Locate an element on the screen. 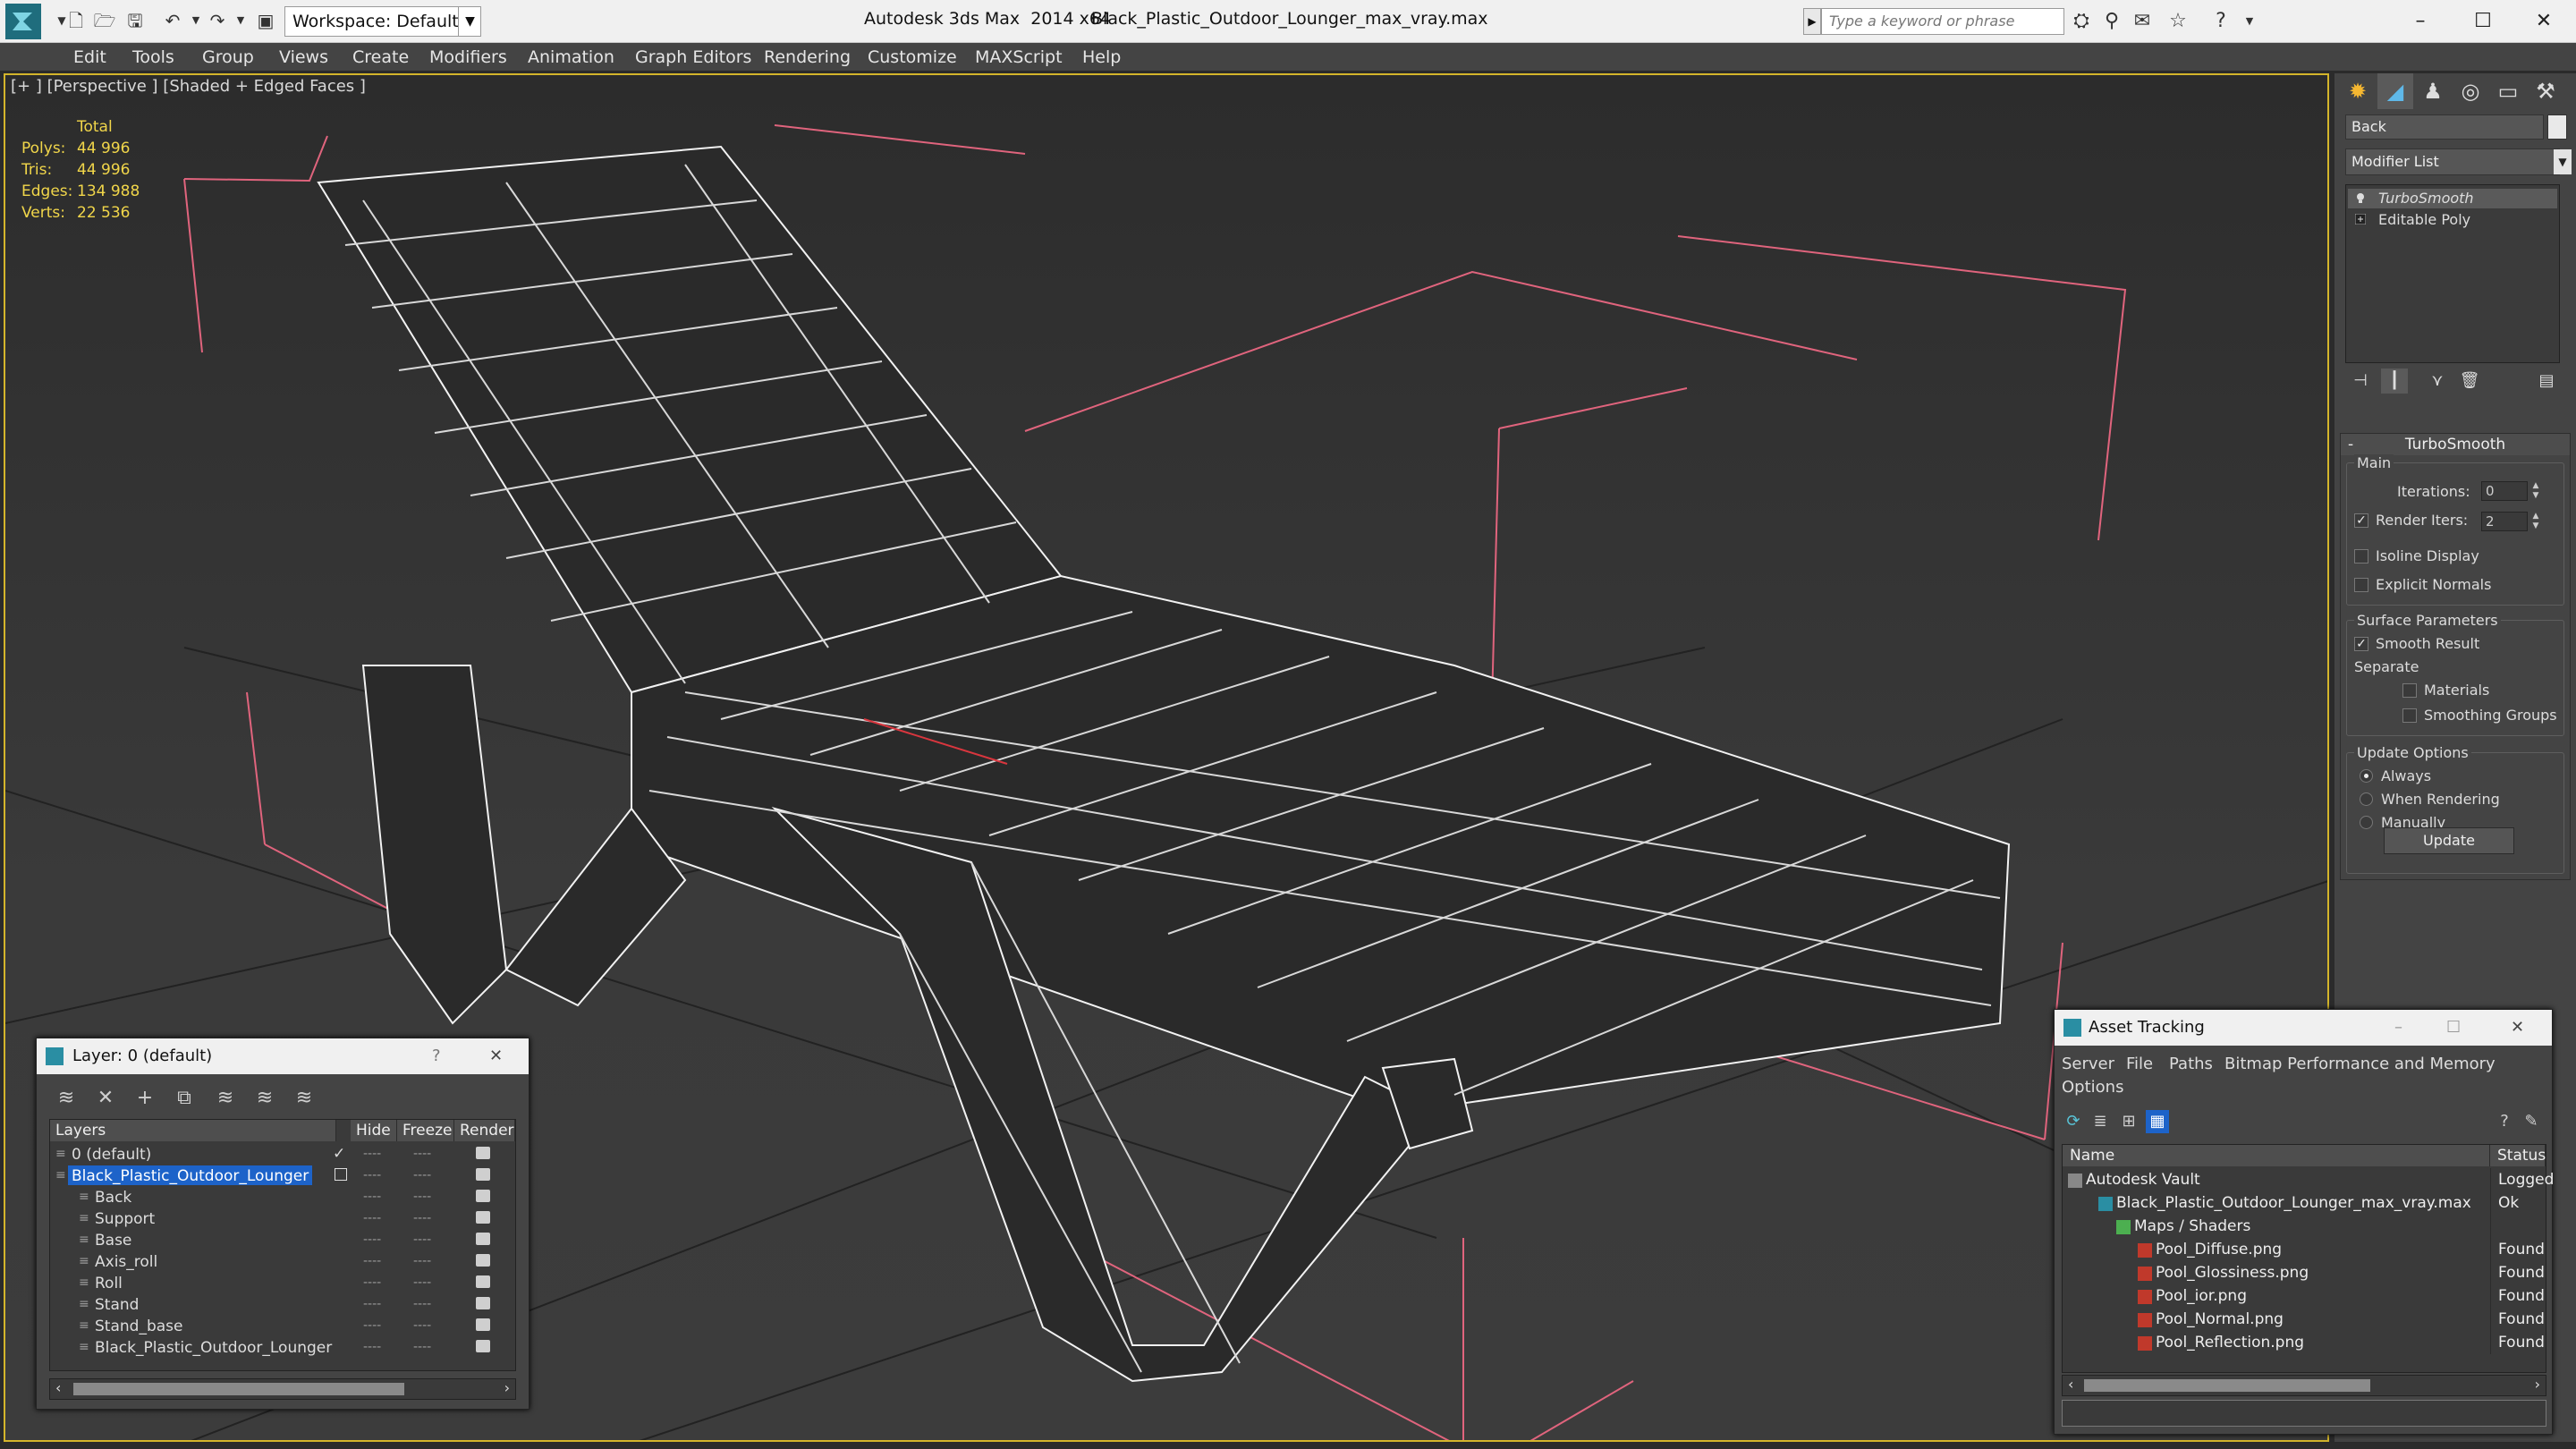 This screenshot has height=1449, width=2576. asset-row: Pool_Reflection.png Found is located at coordinates (2304, 1342).